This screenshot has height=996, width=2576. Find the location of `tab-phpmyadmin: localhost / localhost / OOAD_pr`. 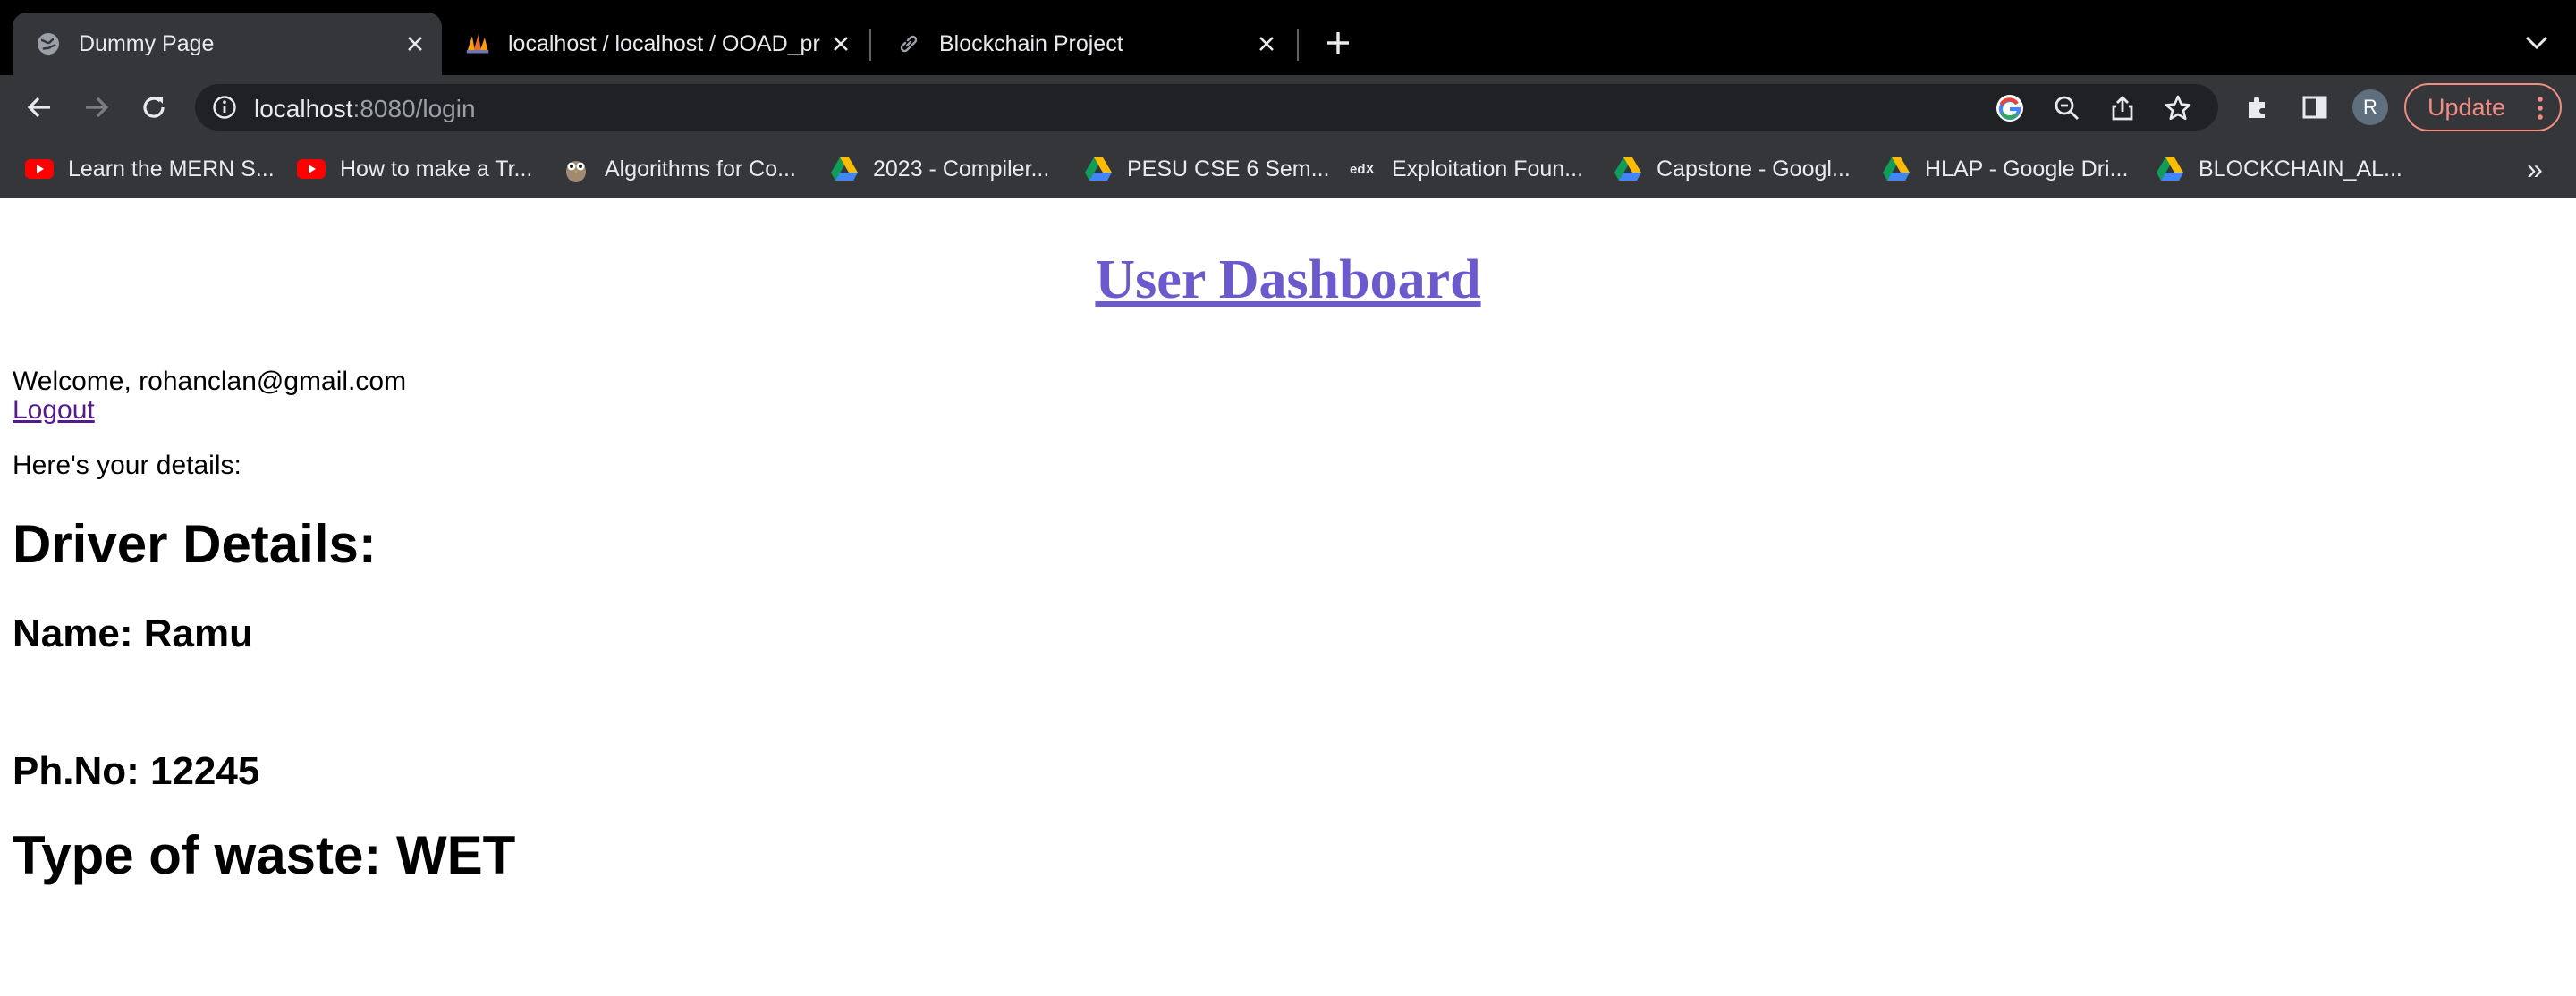

tab-phpmyadmin: localhost / localhost / OOAD_pr is located at coordinates (655, 44).